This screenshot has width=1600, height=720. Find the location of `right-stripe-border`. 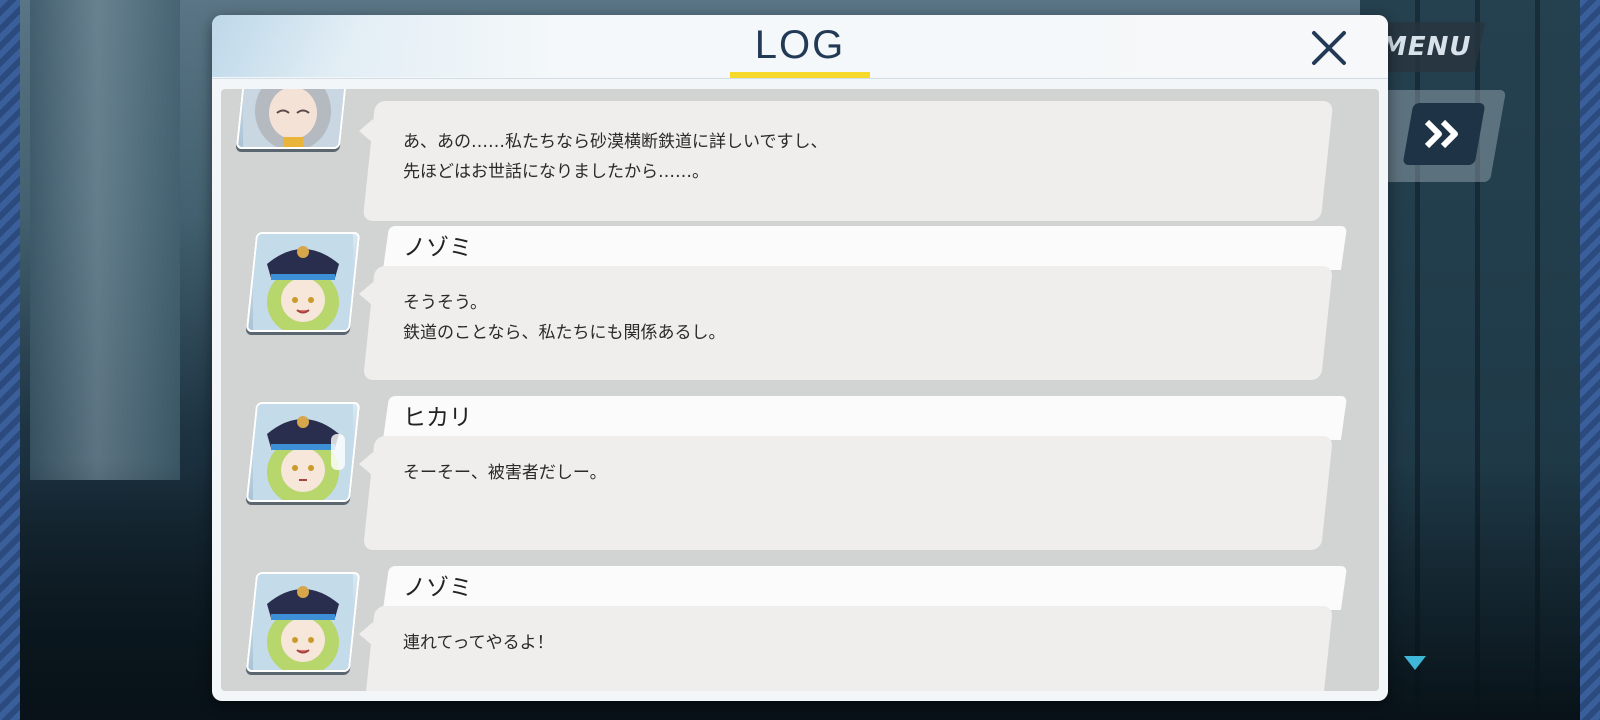

right-stripe-border is located at coordinates (1590, 360).